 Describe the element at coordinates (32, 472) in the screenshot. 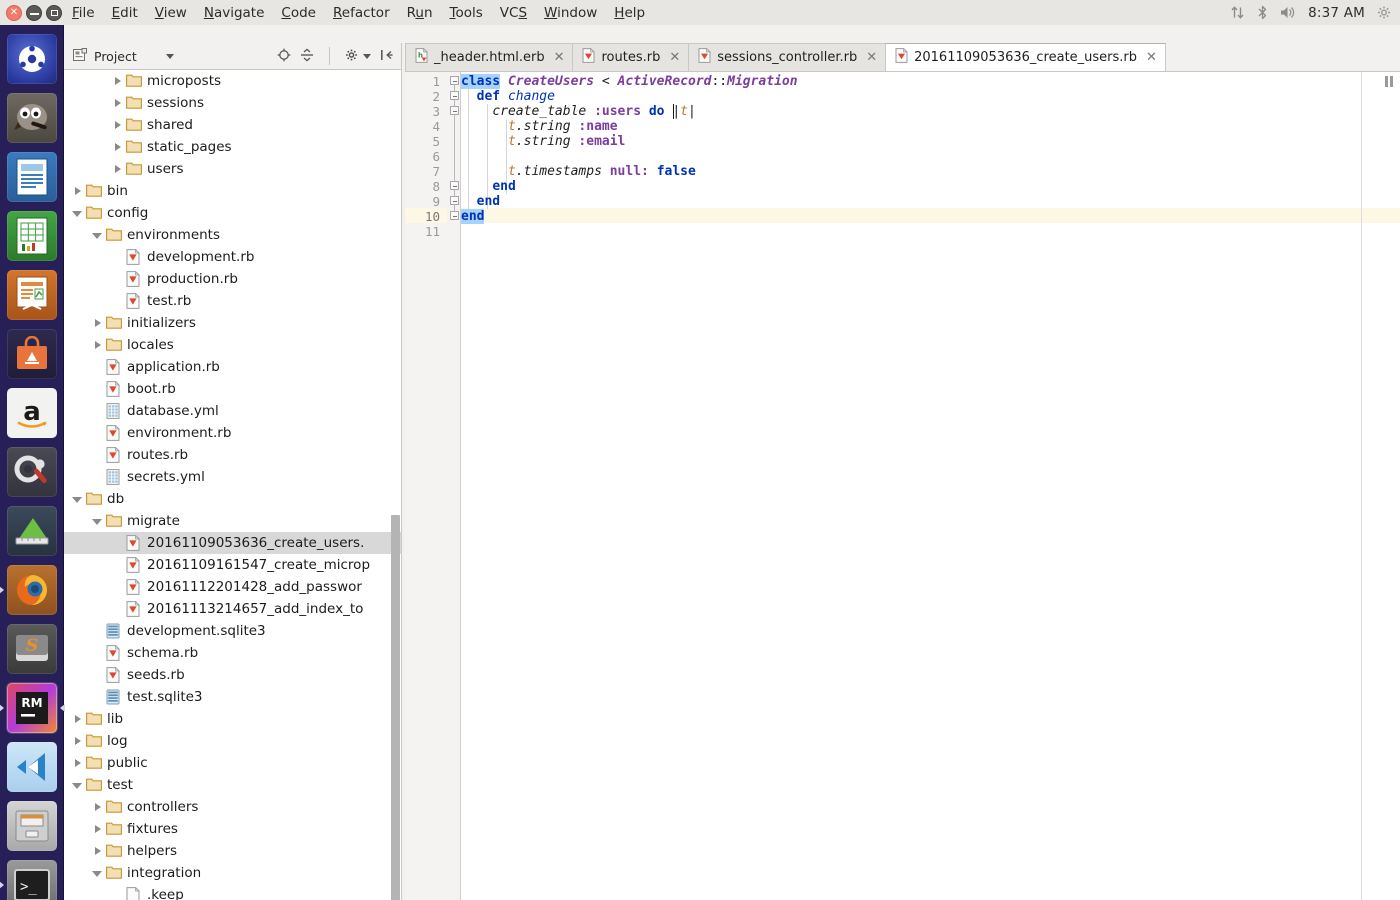

I see `launcher-system-settings-icon` at that location.